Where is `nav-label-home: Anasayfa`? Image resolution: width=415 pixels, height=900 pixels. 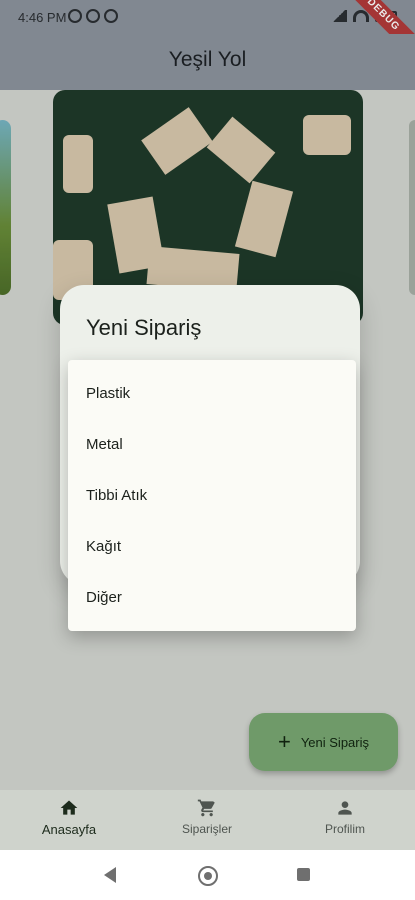
nav-label-home: Anasayfa is located at coordinates (69, 829).